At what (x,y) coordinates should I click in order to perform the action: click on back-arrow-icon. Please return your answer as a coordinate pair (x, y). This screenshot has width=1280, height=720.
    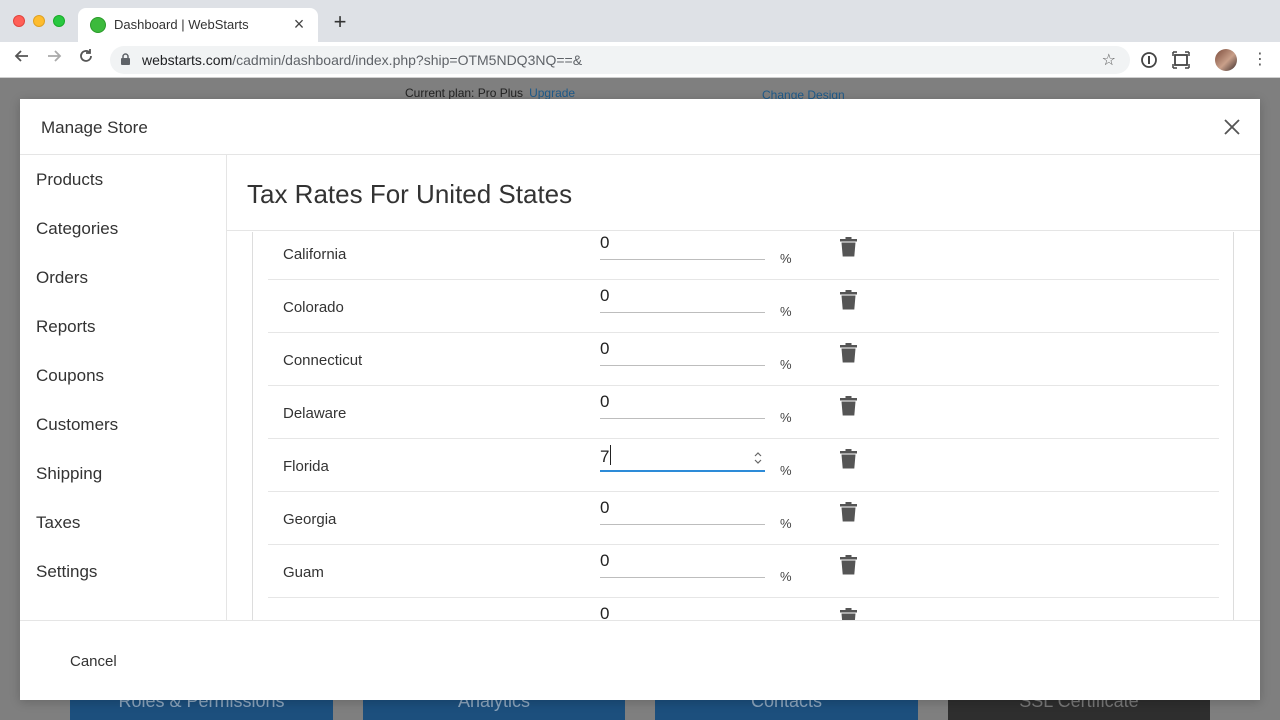
    Looking at the image, I should click on (22, 60).